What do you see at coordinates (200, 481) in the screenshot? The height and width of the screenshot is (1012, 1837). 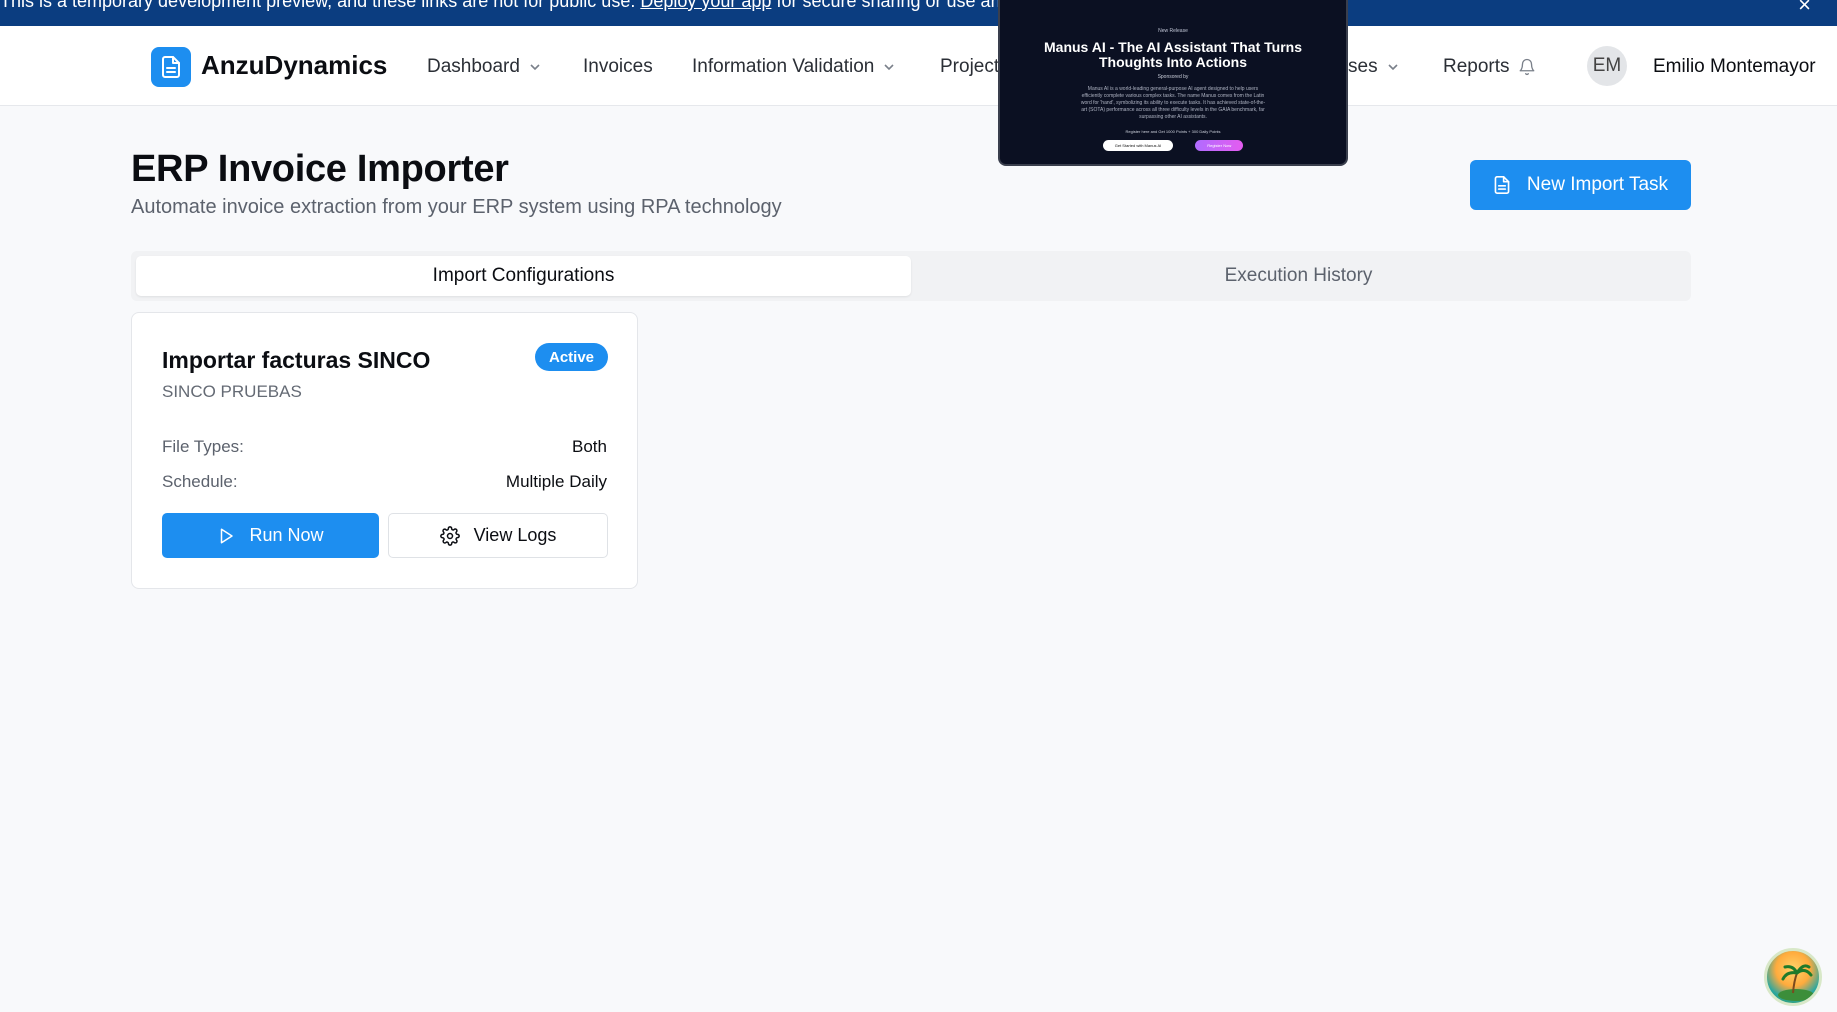 I see `schedule-label: Schedule:` at bounding box center [200, 481].